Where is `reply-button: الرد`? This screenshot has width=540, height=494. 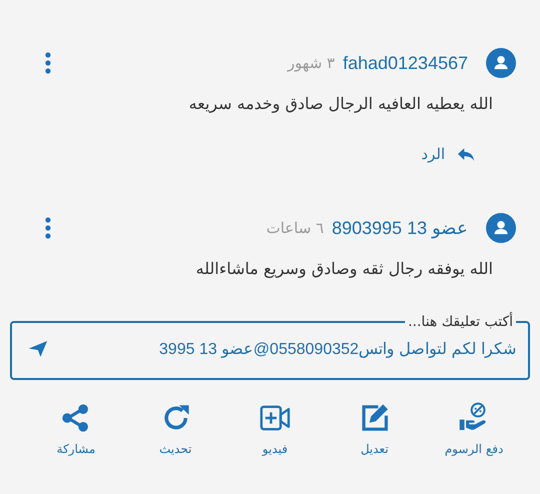 reply-button: الرد is located at coordinates (448, 154).